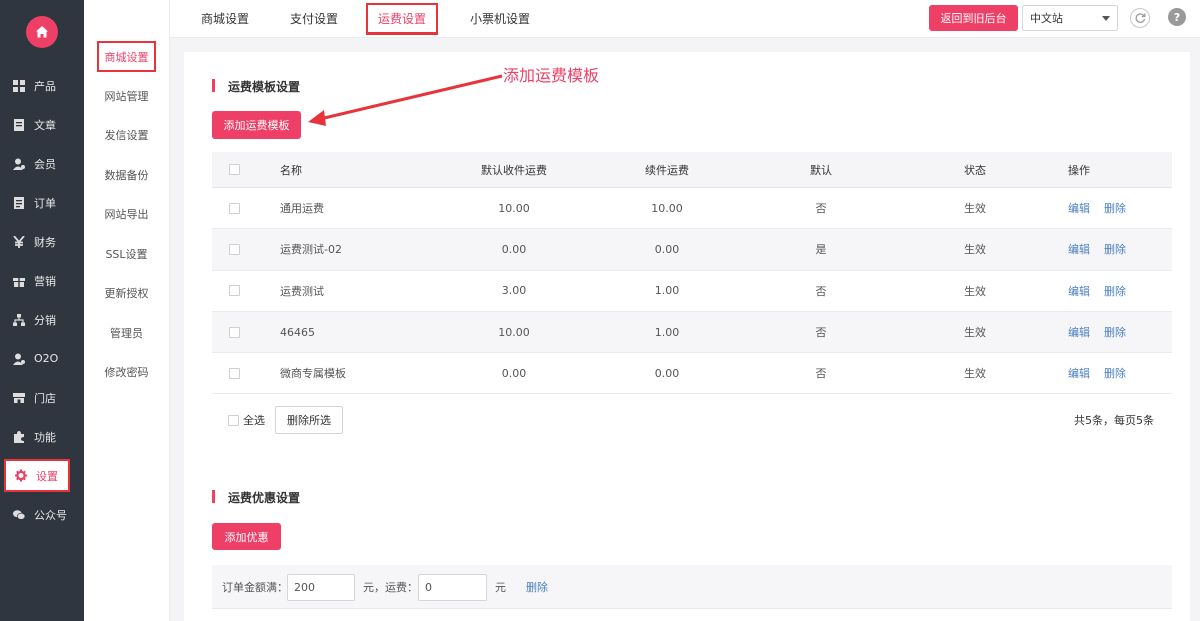 This screenshot has width=1200, height=621. I want to click on add-discount-button: 添加优惠, so click(246, 536).